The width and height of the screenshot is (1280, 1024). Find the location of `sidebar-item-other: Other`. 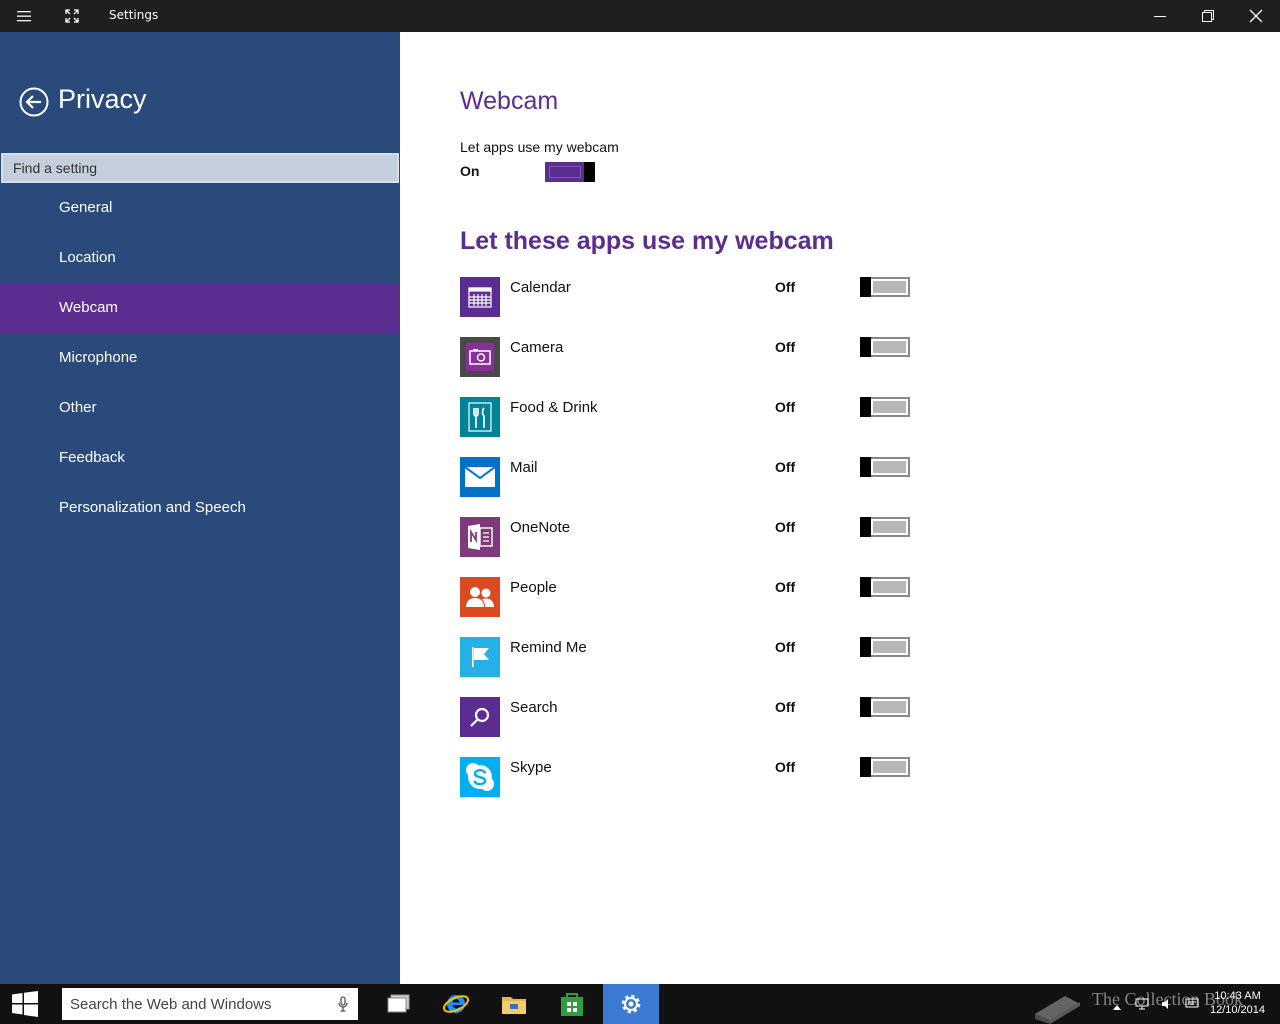

sidebar-item-other: Other is located at coordinates (200, 408).